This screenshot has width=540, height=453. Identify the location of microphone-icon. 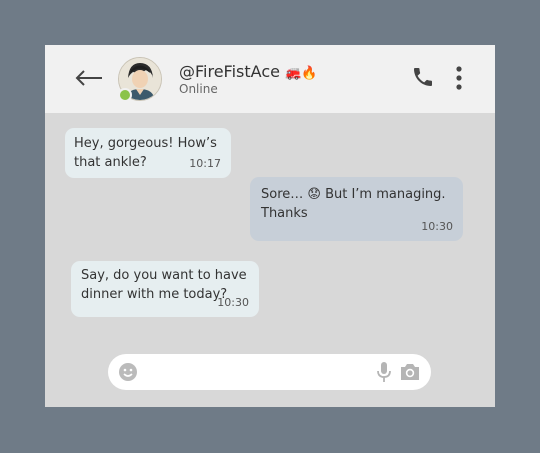
(384, 372).